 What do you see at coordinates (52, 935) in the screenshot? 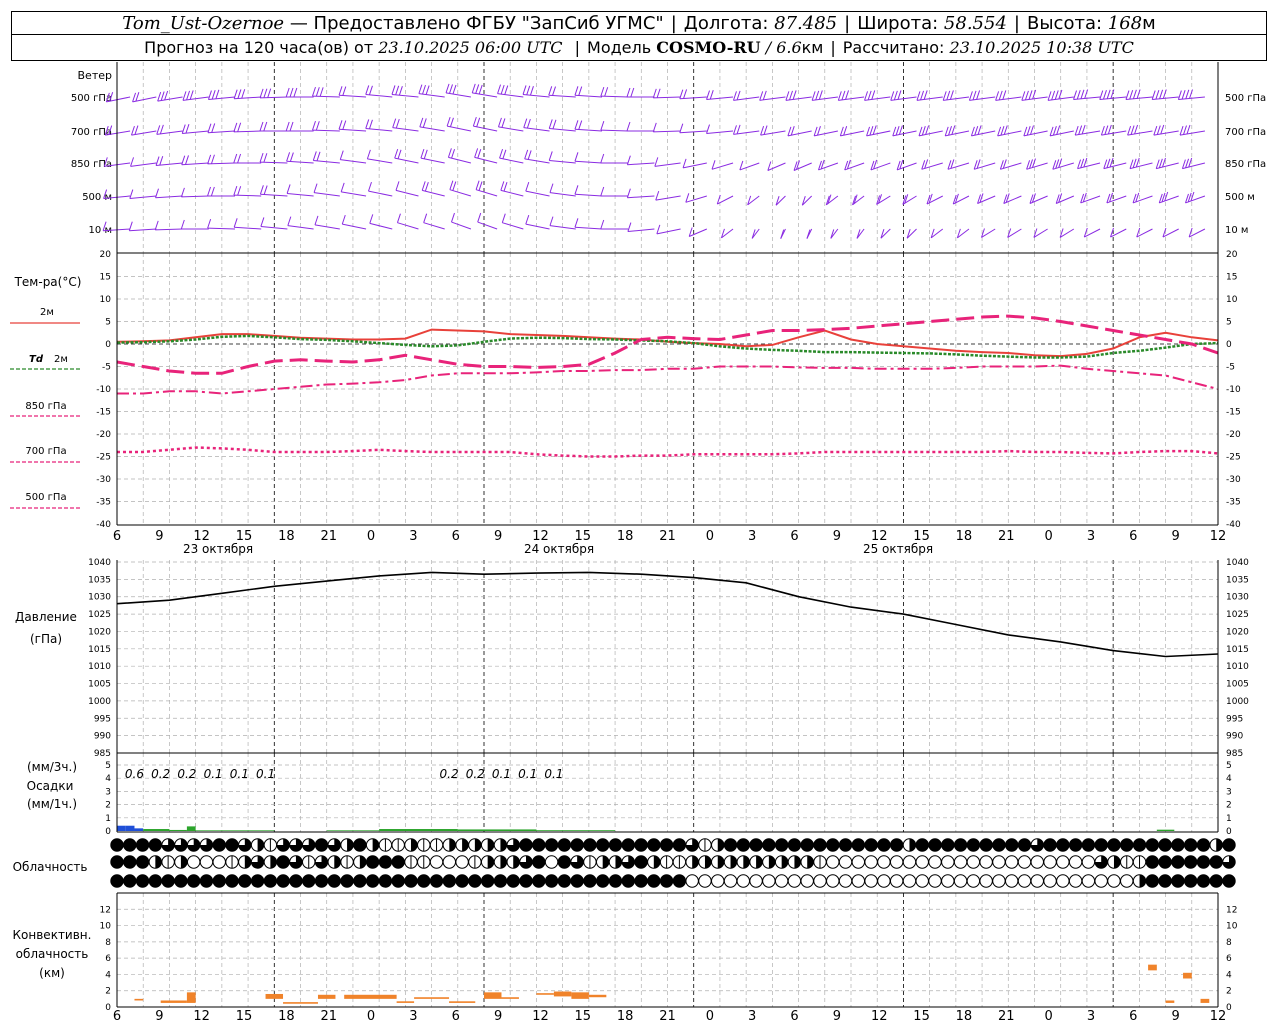
I see `conv-title-a: Конвективн.` at bounding box center [52, 935].